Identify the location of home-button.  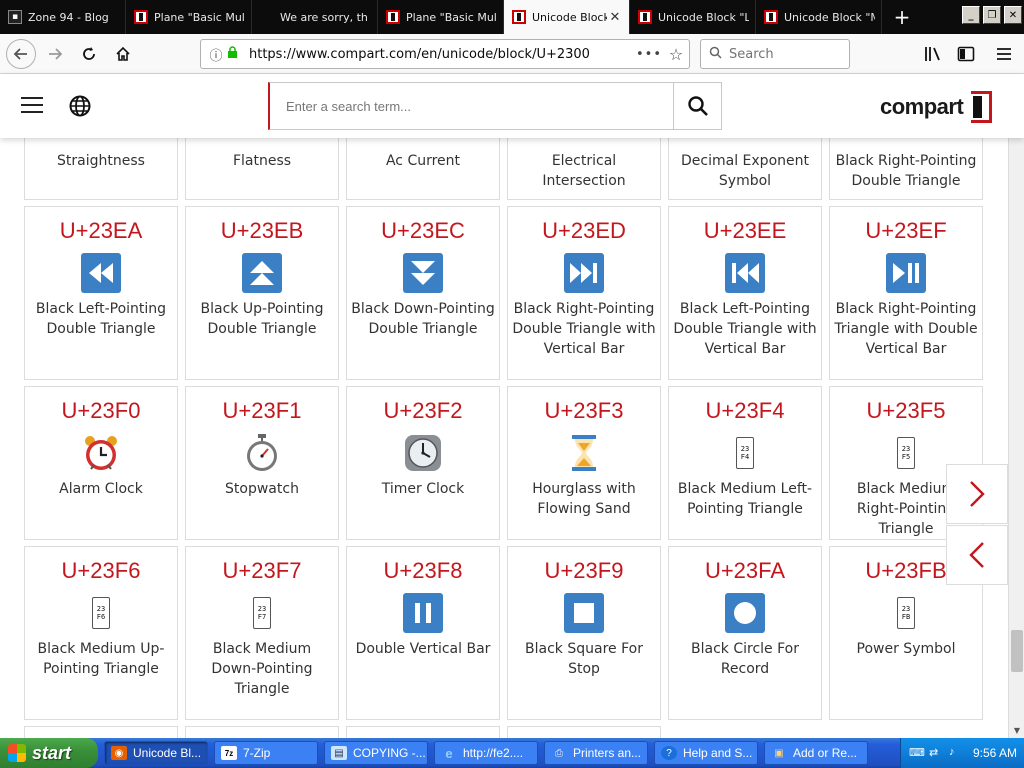
(123, 54).